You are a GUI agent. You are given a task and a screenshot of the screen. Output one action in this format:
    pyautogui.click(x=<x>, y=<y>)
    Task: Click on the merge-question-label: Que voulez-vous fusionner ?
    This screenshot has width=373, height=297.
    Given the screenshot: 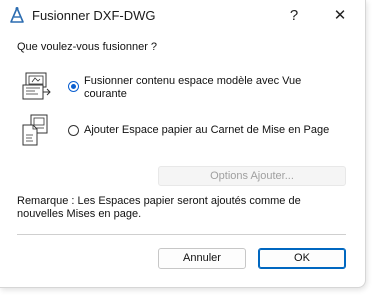 What is the action you would take?
    pyautogui.click(x=87, y=47)
    